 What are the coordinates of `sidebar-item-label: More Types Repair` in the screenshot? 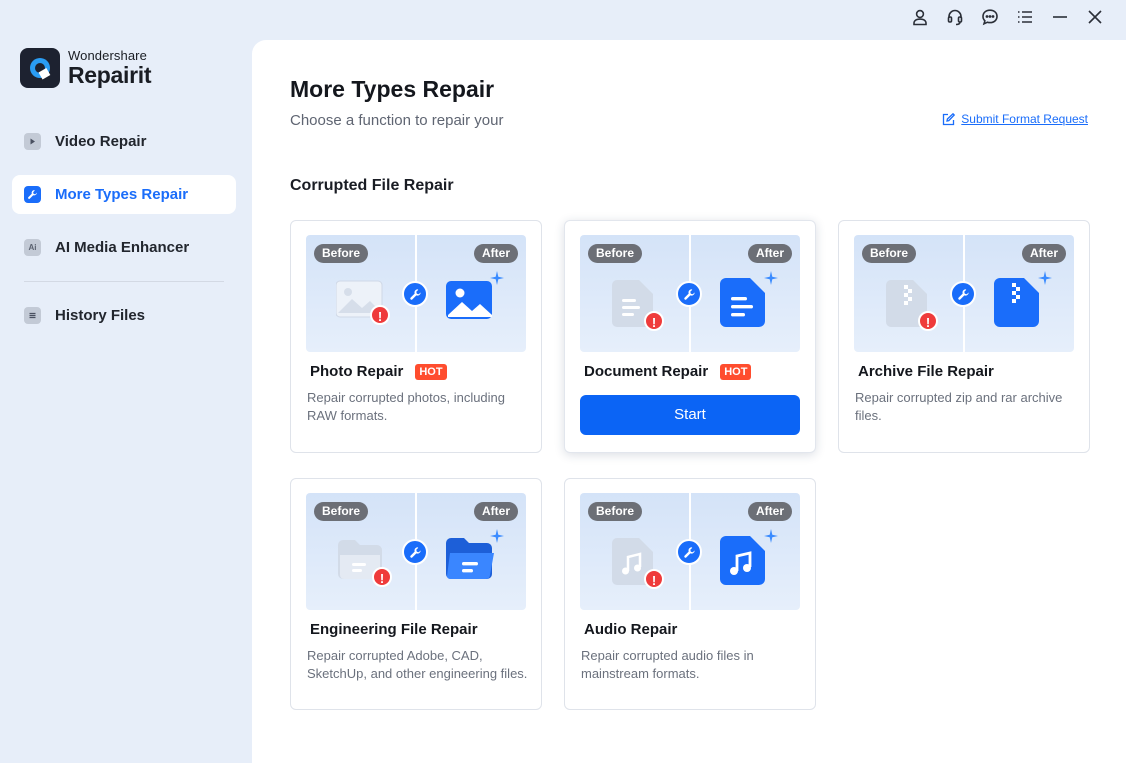 It's located at (122, 194).